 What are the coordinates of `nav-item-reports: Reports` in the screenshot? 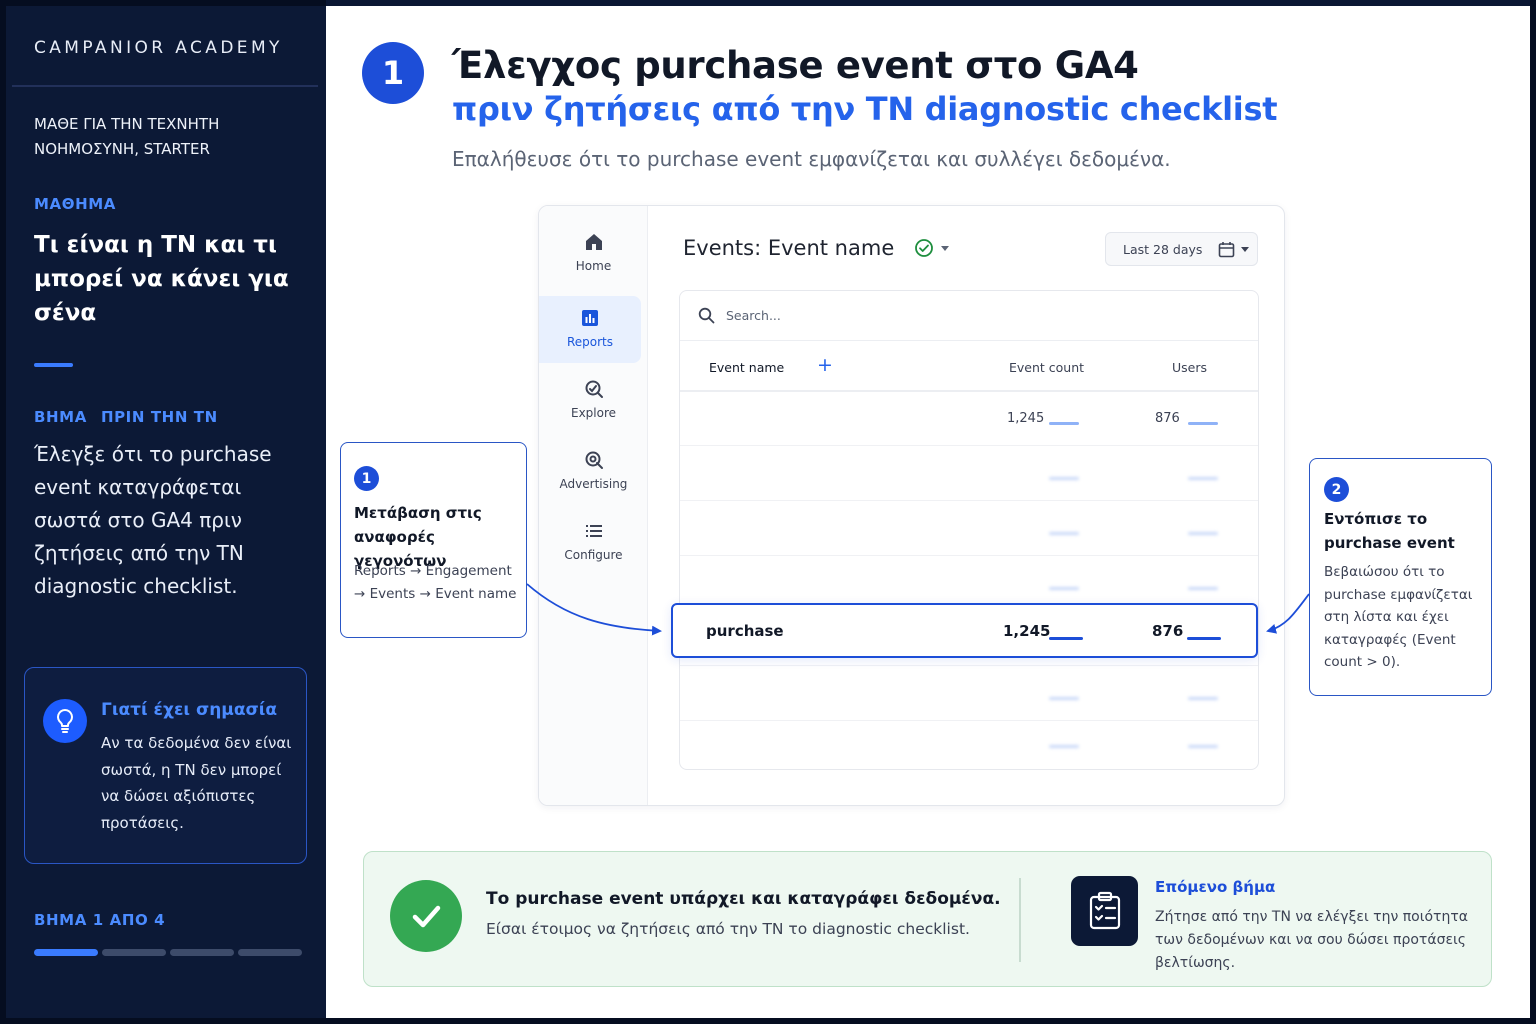 It's located at (590, 329).